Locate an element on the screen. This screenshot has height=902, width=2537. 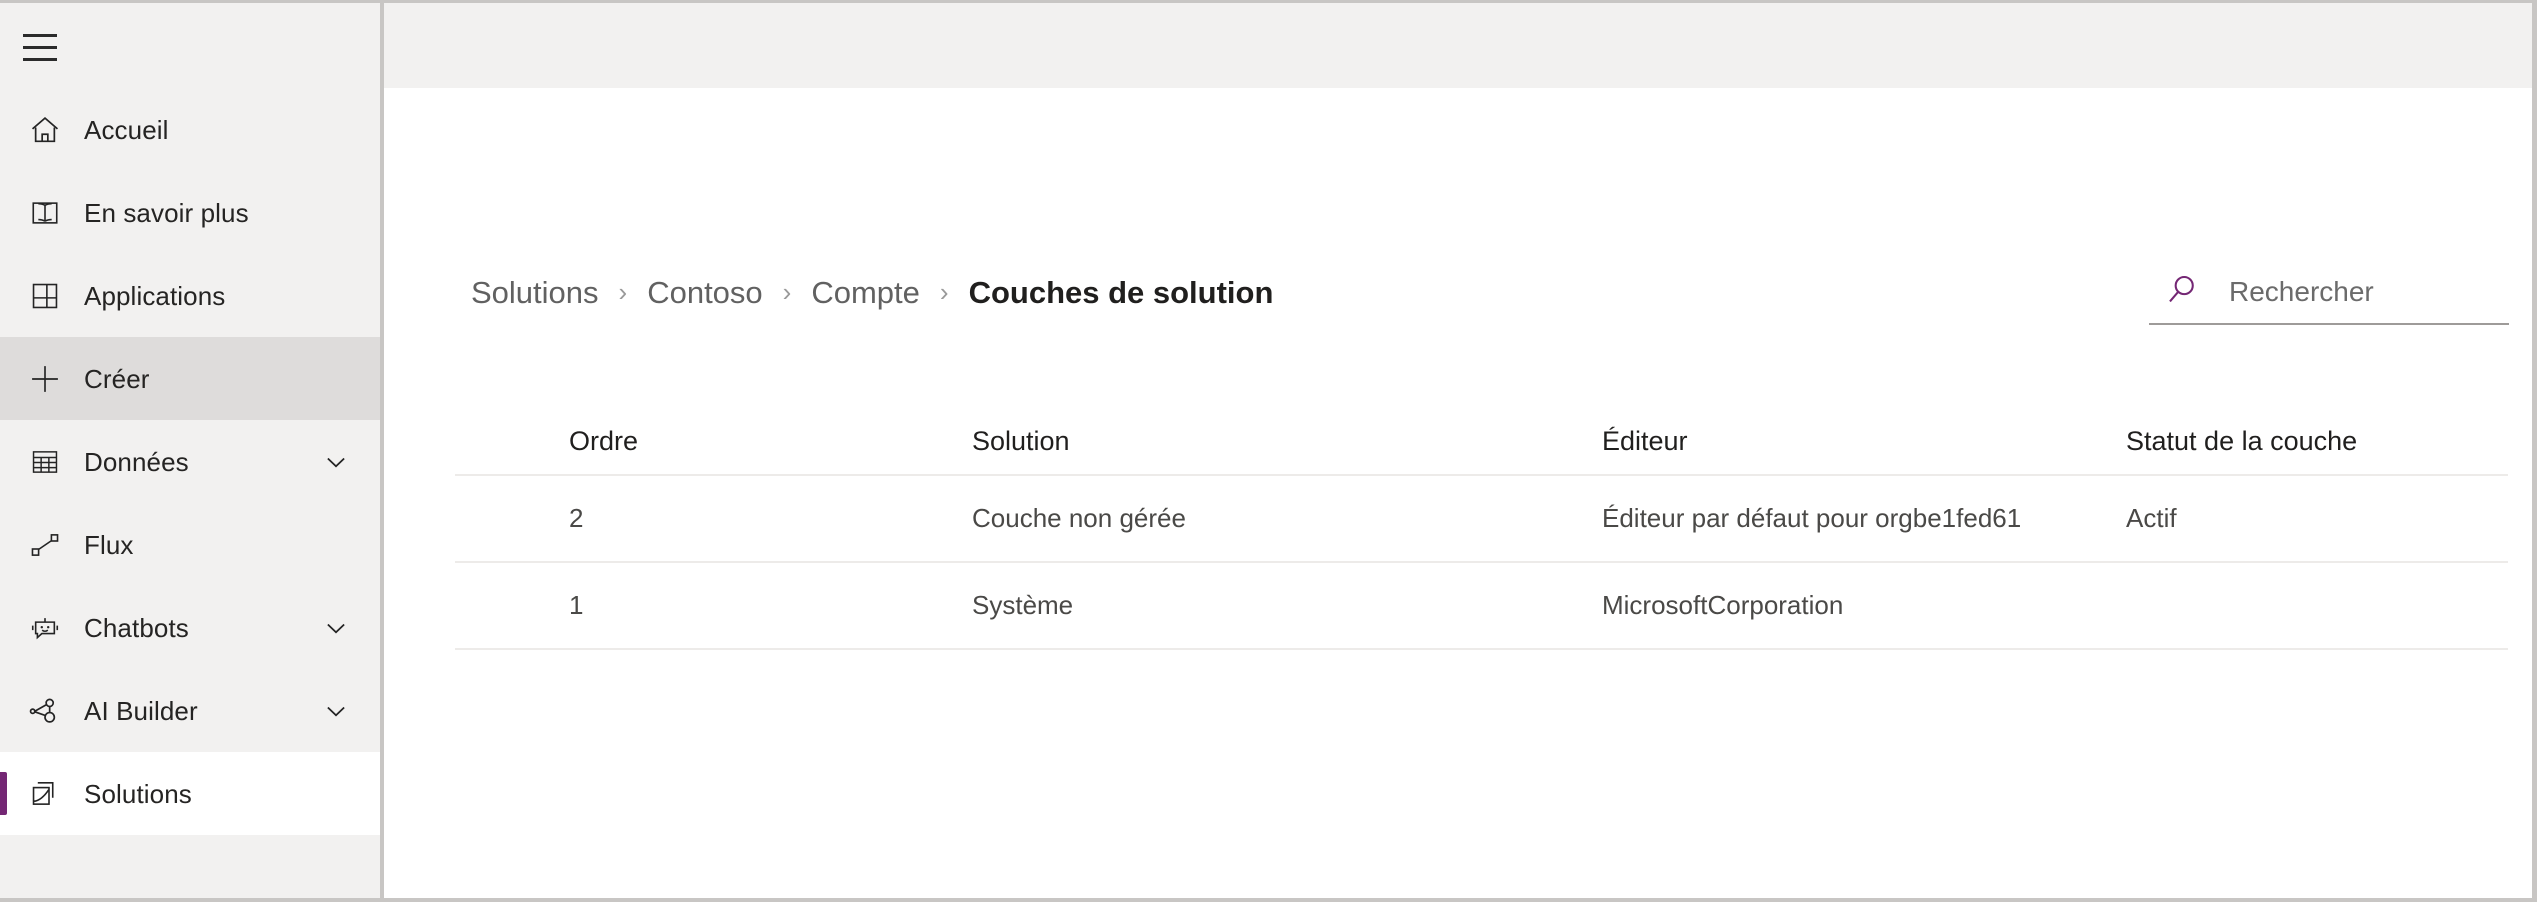
column-header-solution: Solution is located at coordinates (1287, 441).